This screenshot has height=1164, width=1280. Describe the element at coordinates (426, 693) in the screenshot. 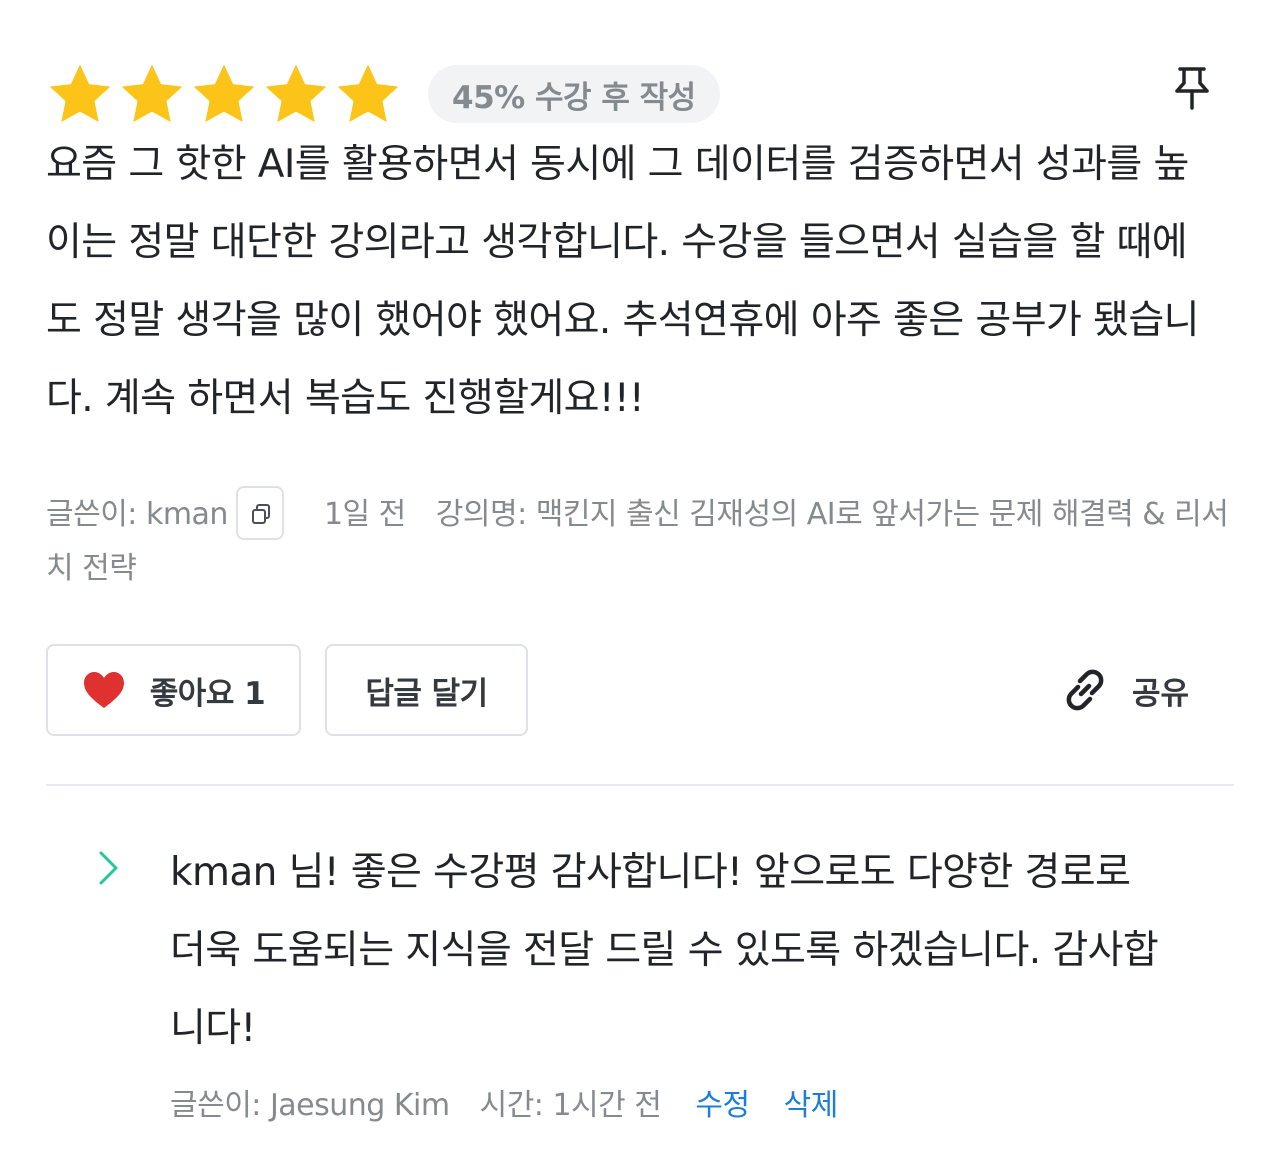

I see `reply-button-label: 답글 달기` at that location.